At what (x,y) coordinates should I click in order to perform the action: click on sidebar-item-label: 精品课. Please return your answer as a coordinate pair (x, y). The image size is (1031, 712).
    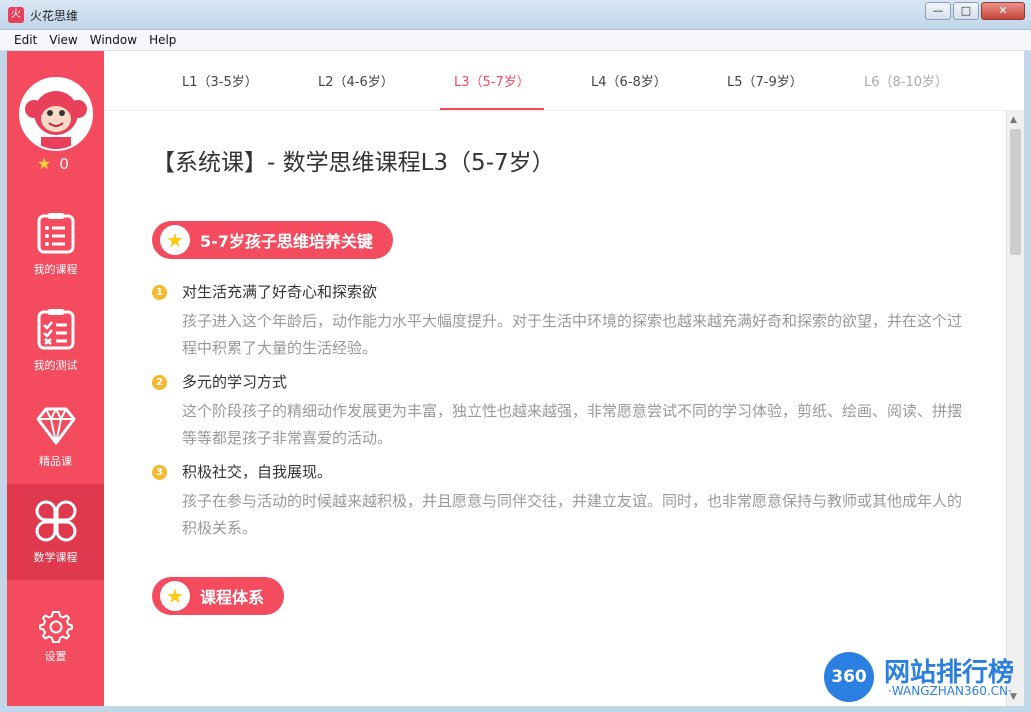
    Looking at the image, I should click on (55, 461).